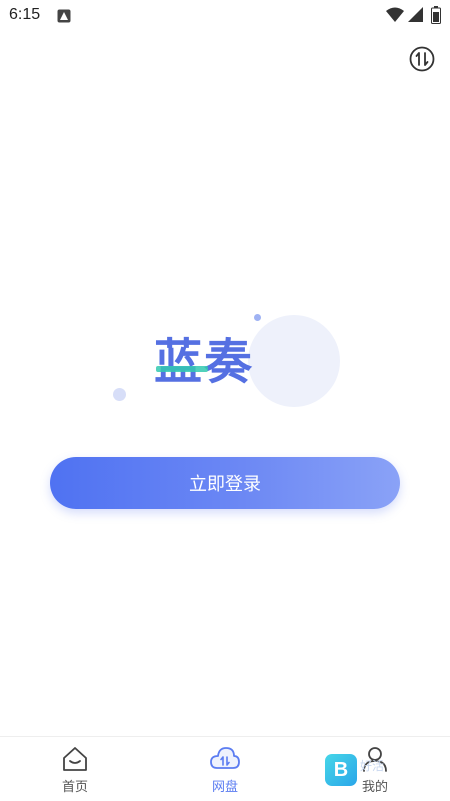 The width and height of the screenshot is (450, 801). Describe the element at coordinates (74, 787) in the screenshot. I see `tab-home-label: 首页` at that location.